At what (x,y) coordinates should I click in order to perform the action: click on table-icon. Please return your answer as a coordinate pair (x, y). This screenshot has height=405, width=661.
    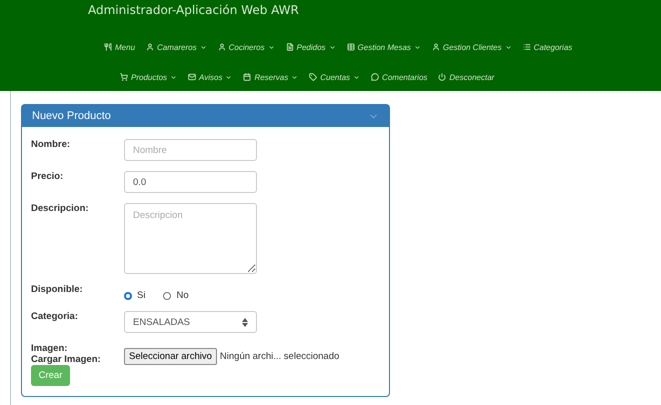
    Looking at the image, I should click on (350, 47).